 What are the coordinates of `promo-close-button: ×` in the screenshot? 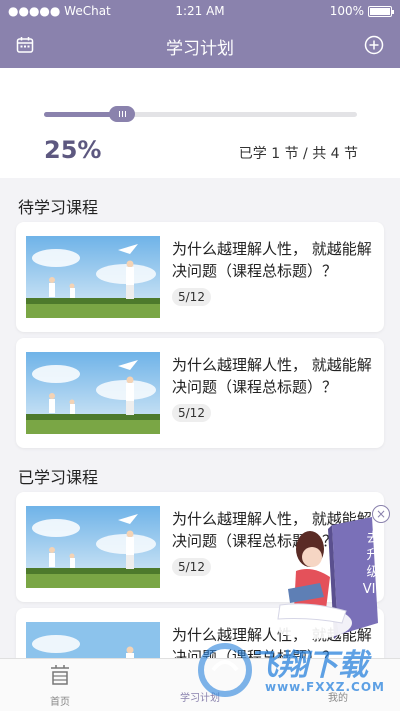 It's located at (381, 514).